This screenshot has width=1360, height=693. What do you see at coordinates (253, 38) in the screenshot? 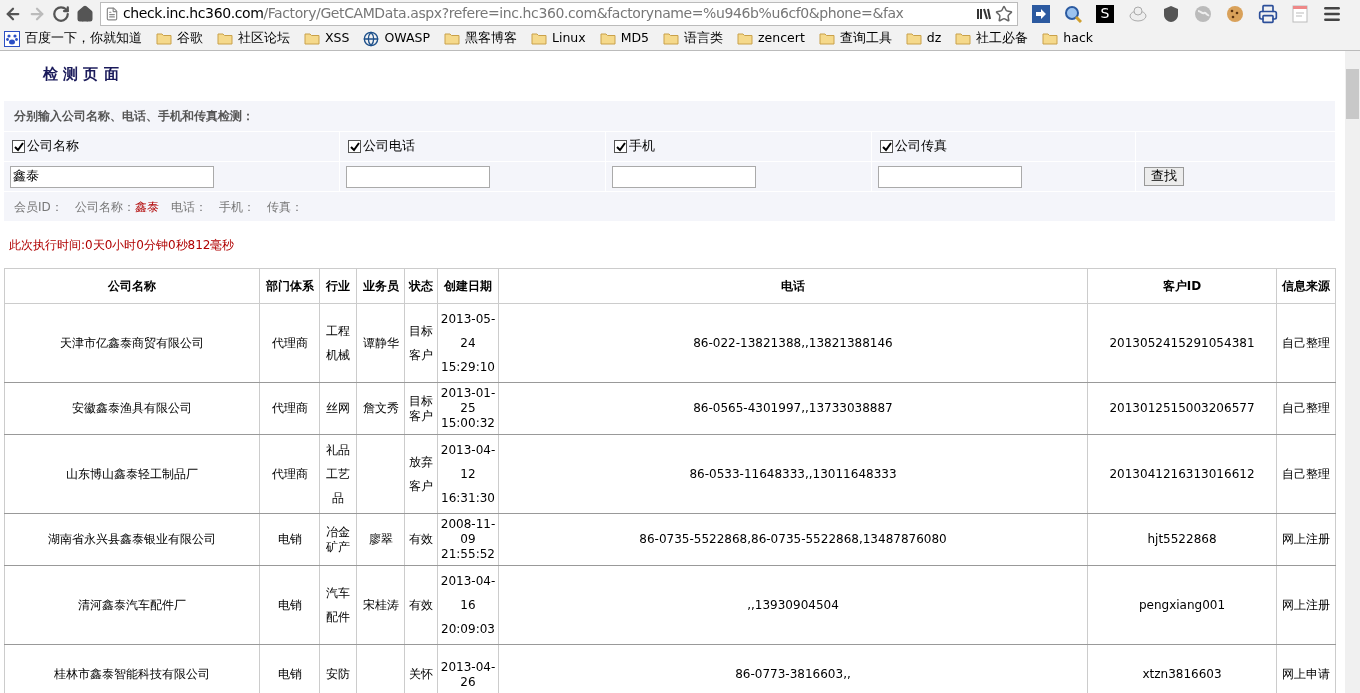
I see `bookmark-item: 社区论坛` at bounding box center [253, 38].